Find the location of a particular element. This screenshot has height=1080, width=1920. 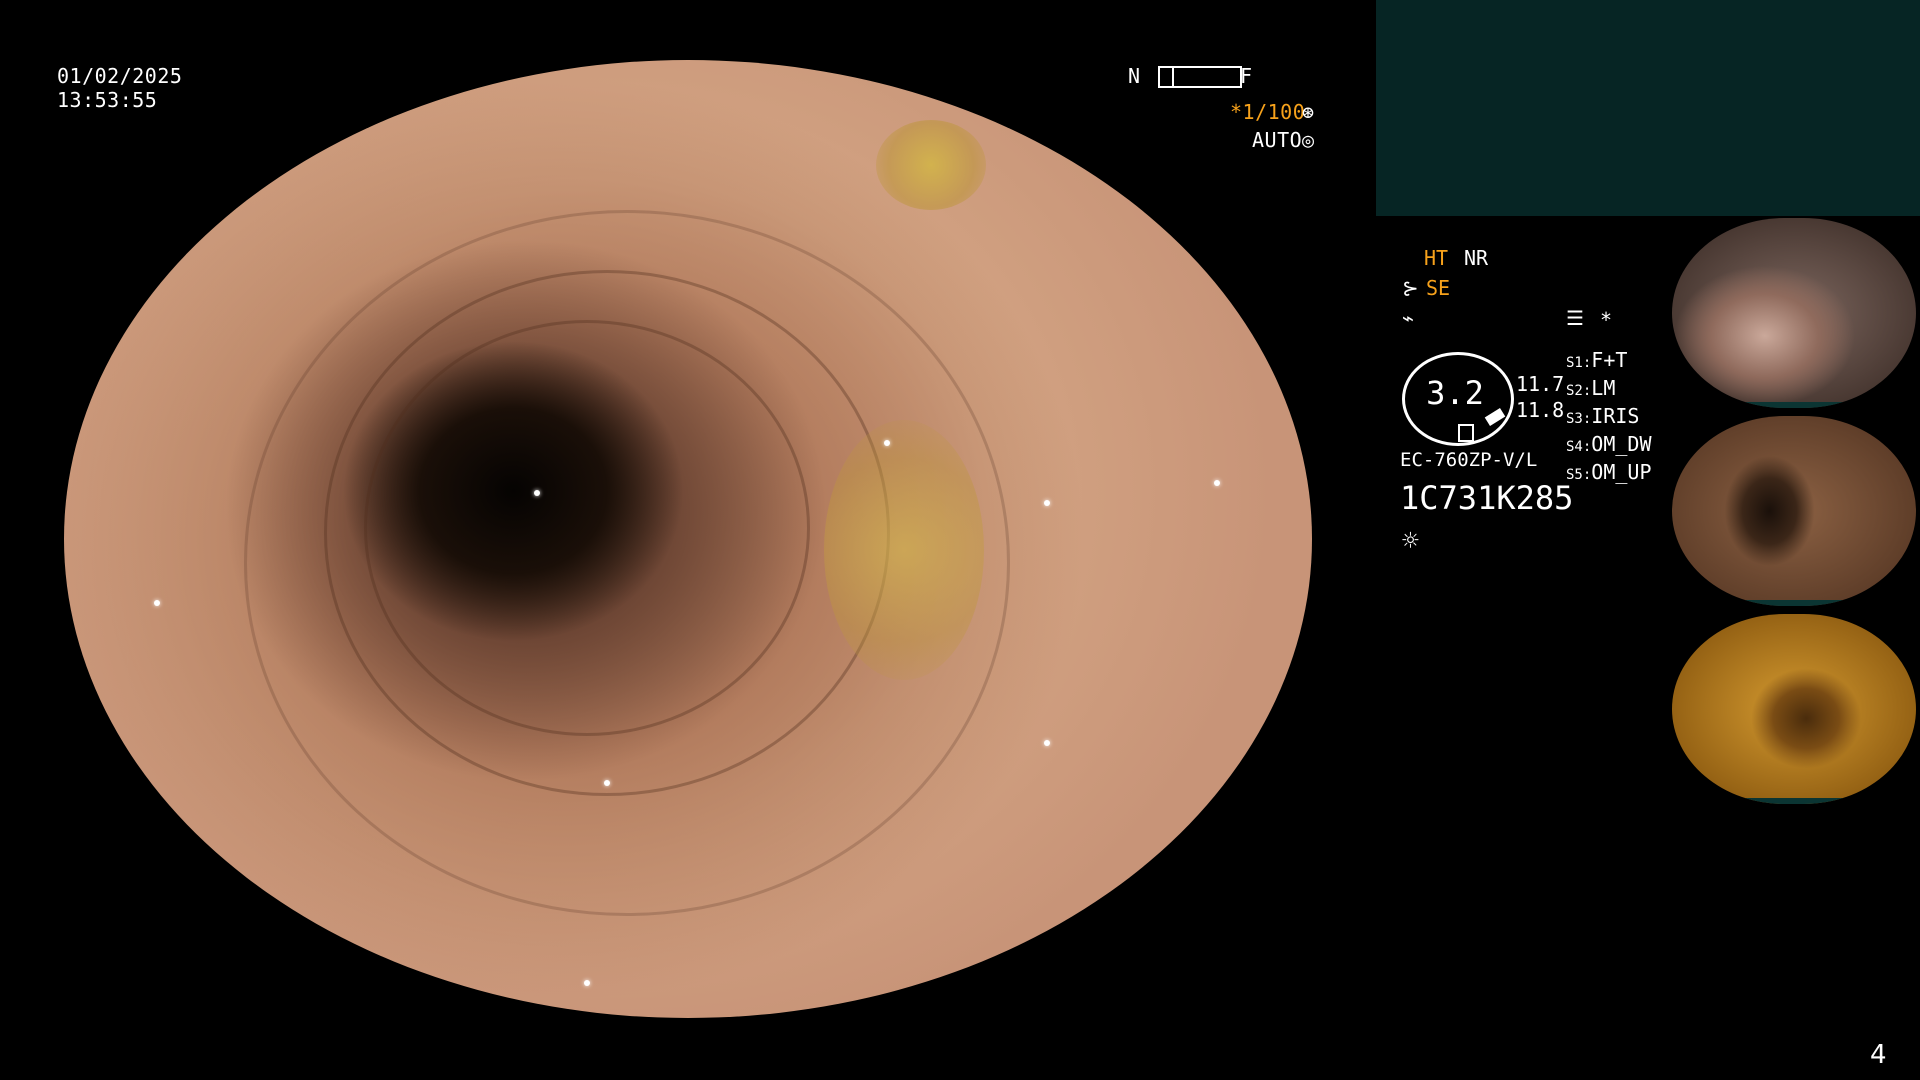

gauge-marker is located at coordinates (1466, 433).